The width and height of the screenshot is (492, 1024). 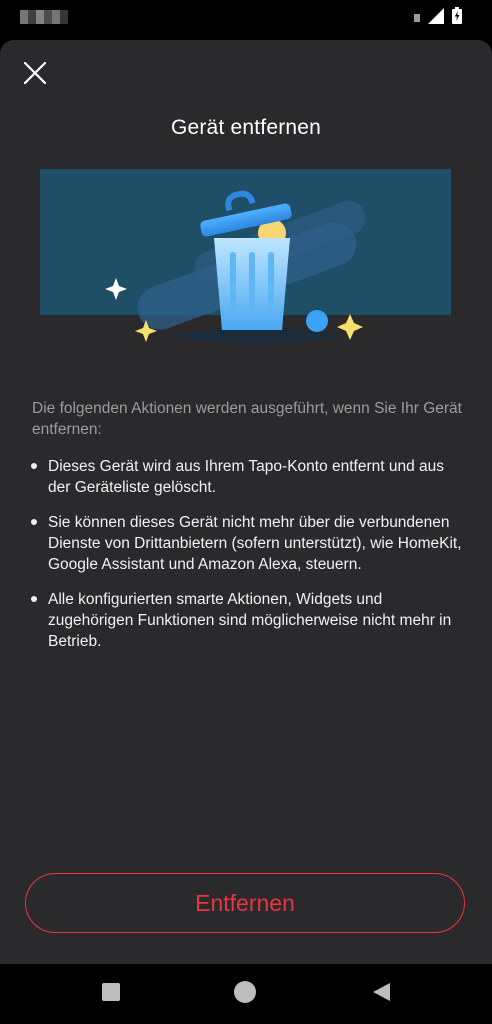 I want to click on notification-dot-icon, so click(x=417, y=18).